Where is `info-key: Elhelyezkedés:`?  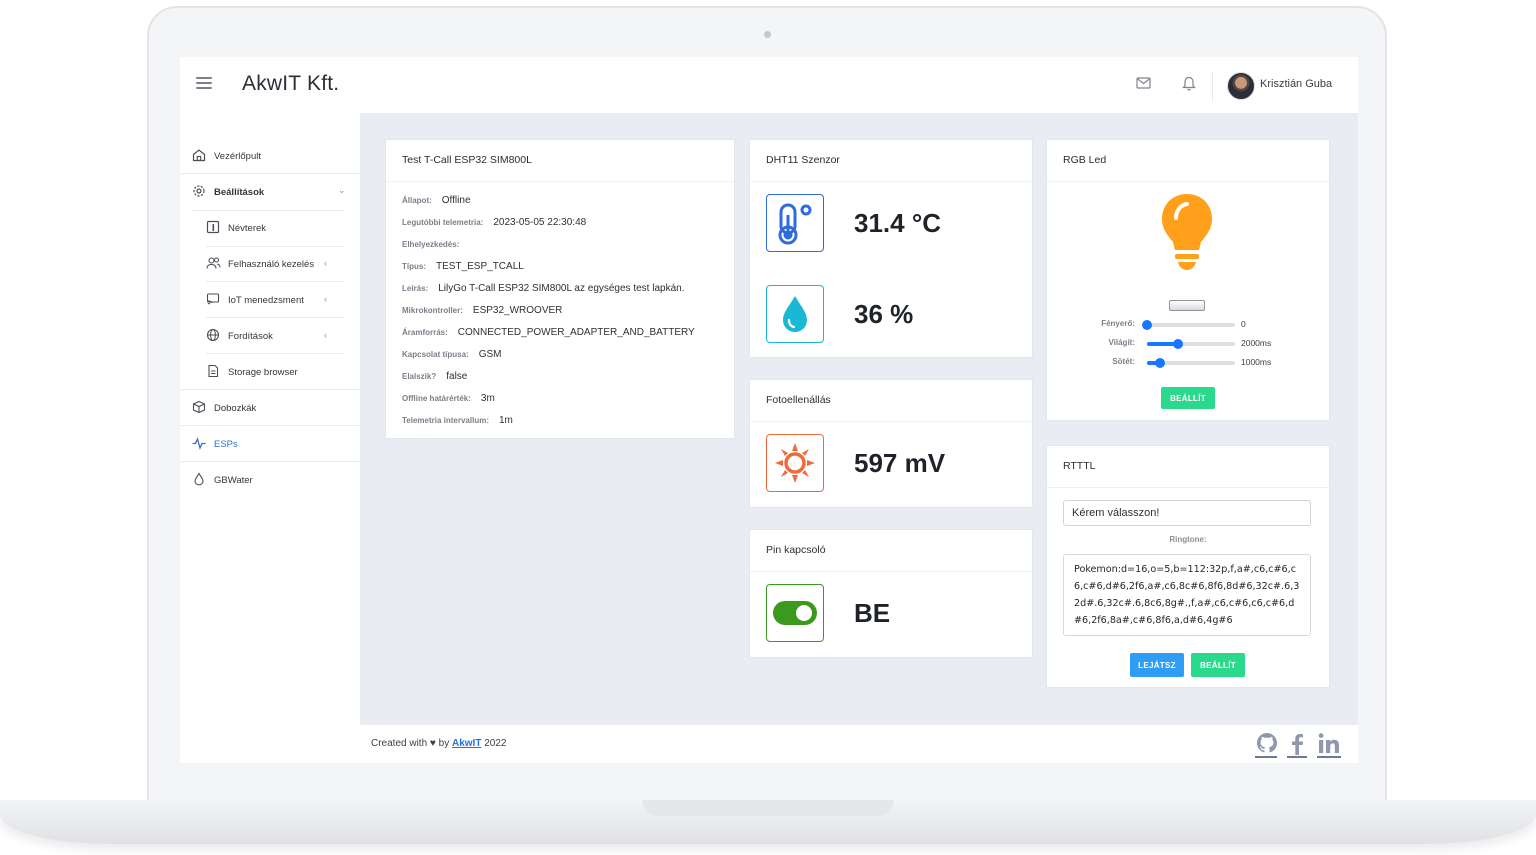 info-key: Elhelyezkedés: is located at coordinates (431, 244).